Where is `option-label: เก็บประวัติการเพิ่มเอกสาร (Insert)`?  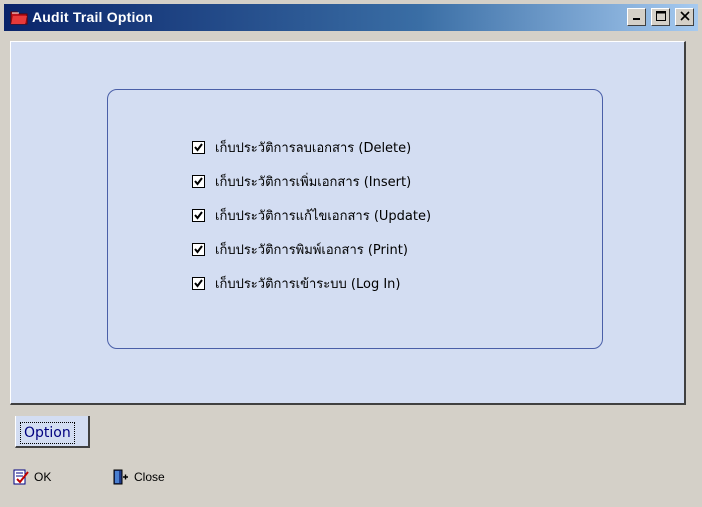
option-label: เก็บประวัติการเพิ่มเอกสาร (Insert) is located at coordinates (313, 182).